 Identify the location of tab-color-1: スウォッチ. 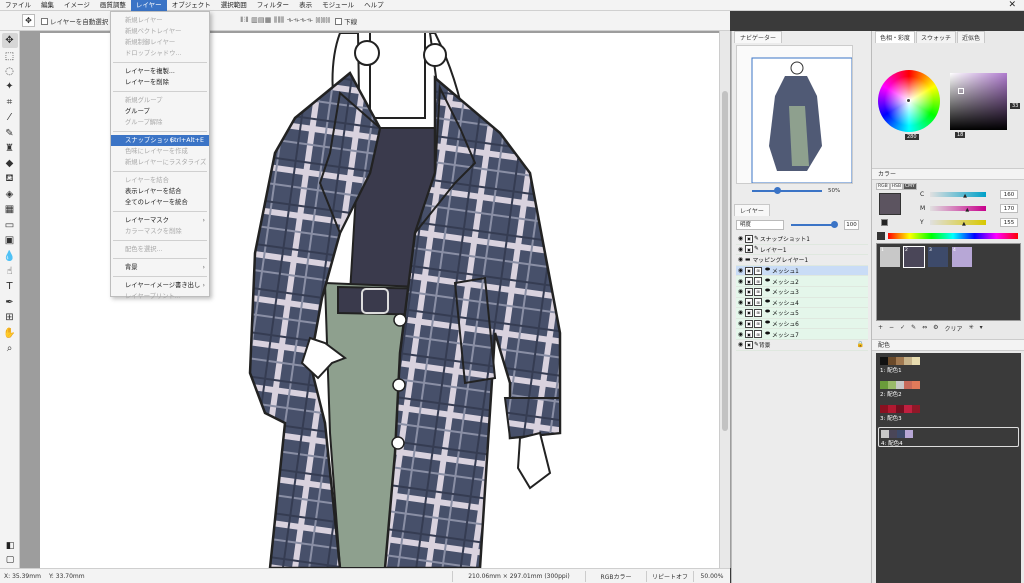
(936, 37).